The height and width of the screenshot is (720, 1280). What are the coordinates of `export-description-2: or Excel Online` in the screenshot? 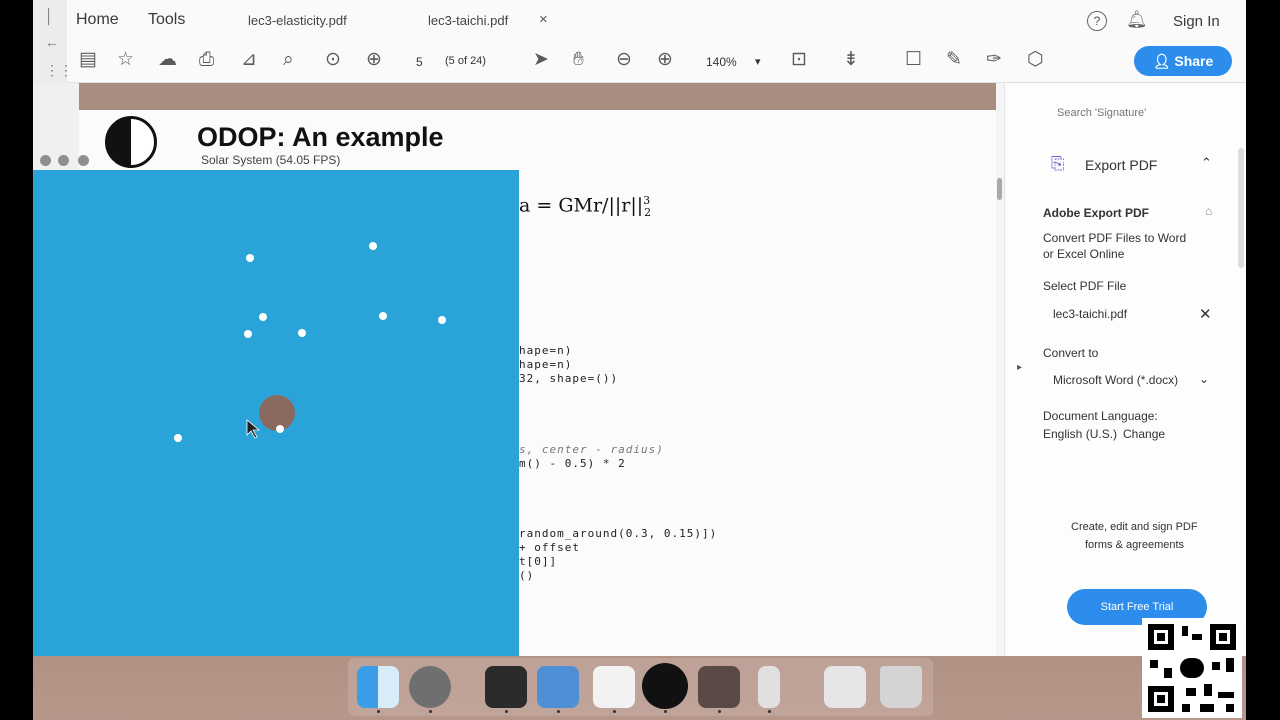 It's located at (1084, 254).